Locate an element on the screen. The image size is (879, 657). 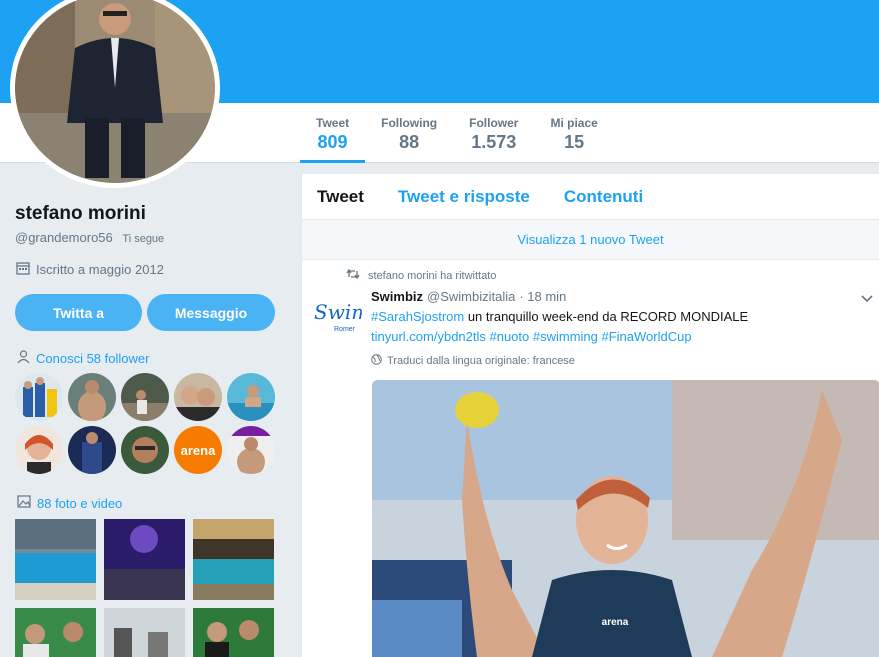
person-icon is located at coordinates (23, 358).